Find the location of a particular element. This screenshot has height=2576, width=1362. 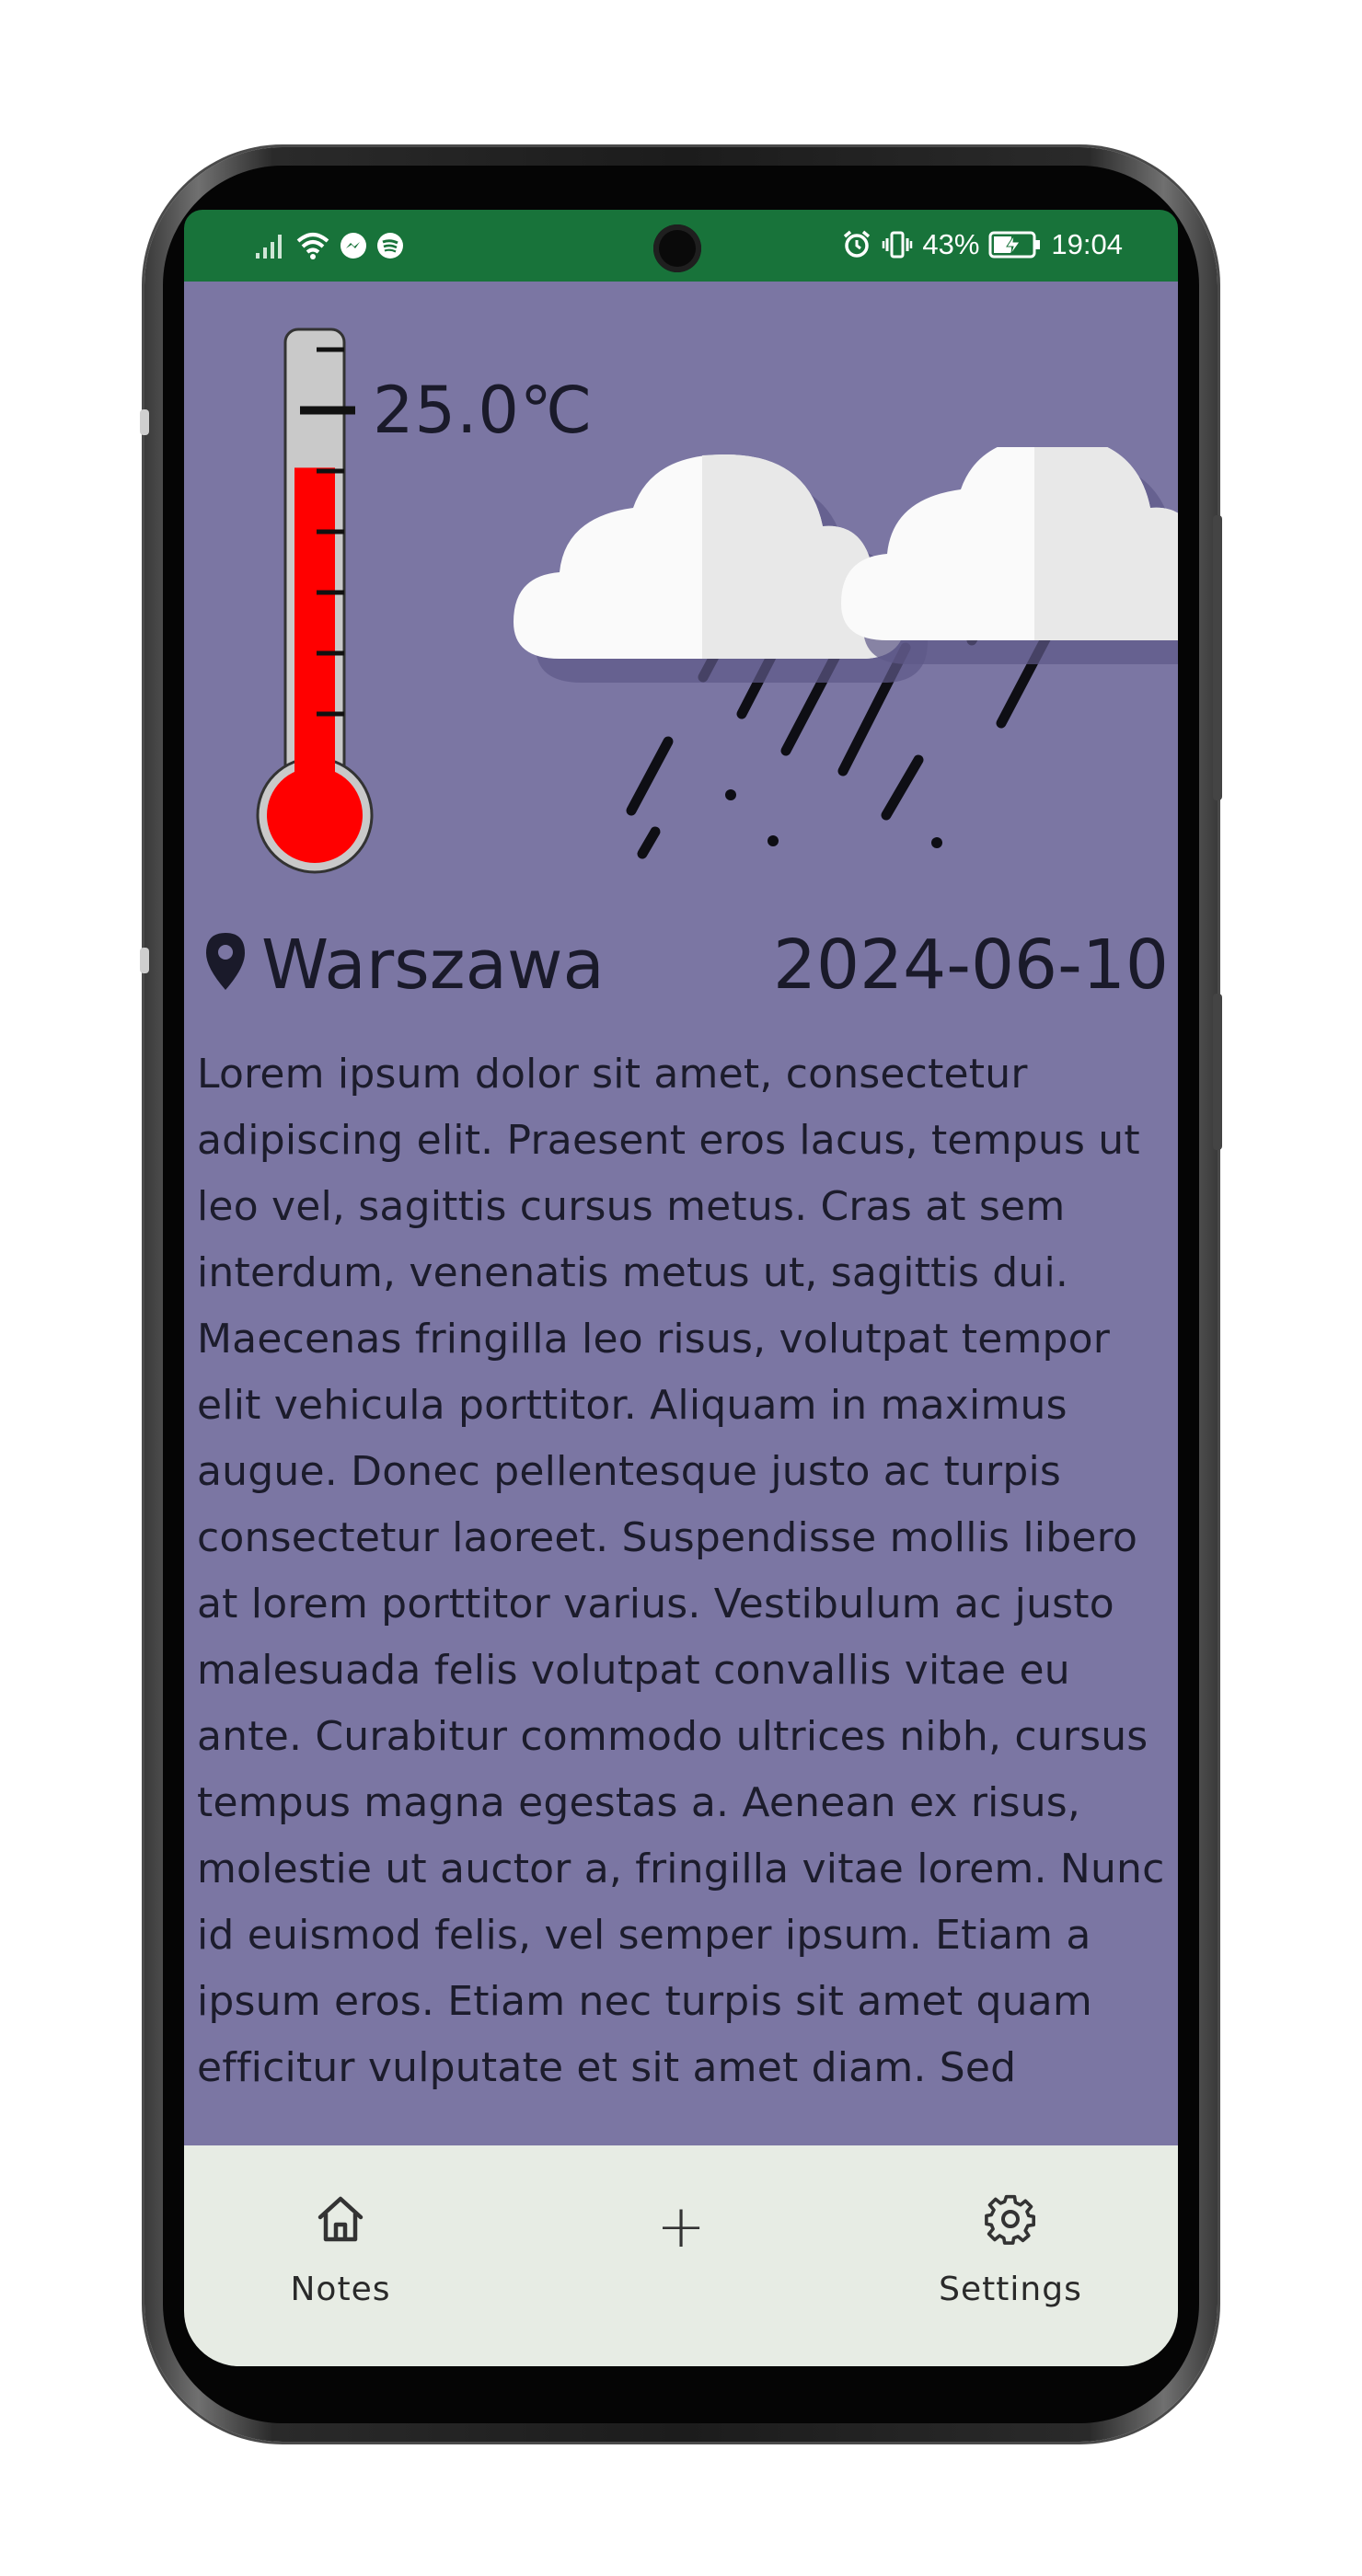

status-bar: 43% 19:04 is located at coordinates (681, 246).